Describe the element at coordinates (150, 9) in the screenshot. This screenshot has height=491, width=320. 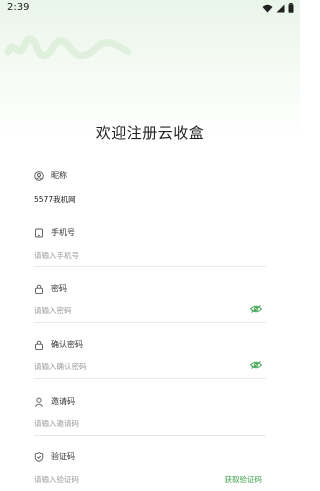
I see `status-bar: 2:39` at that location.